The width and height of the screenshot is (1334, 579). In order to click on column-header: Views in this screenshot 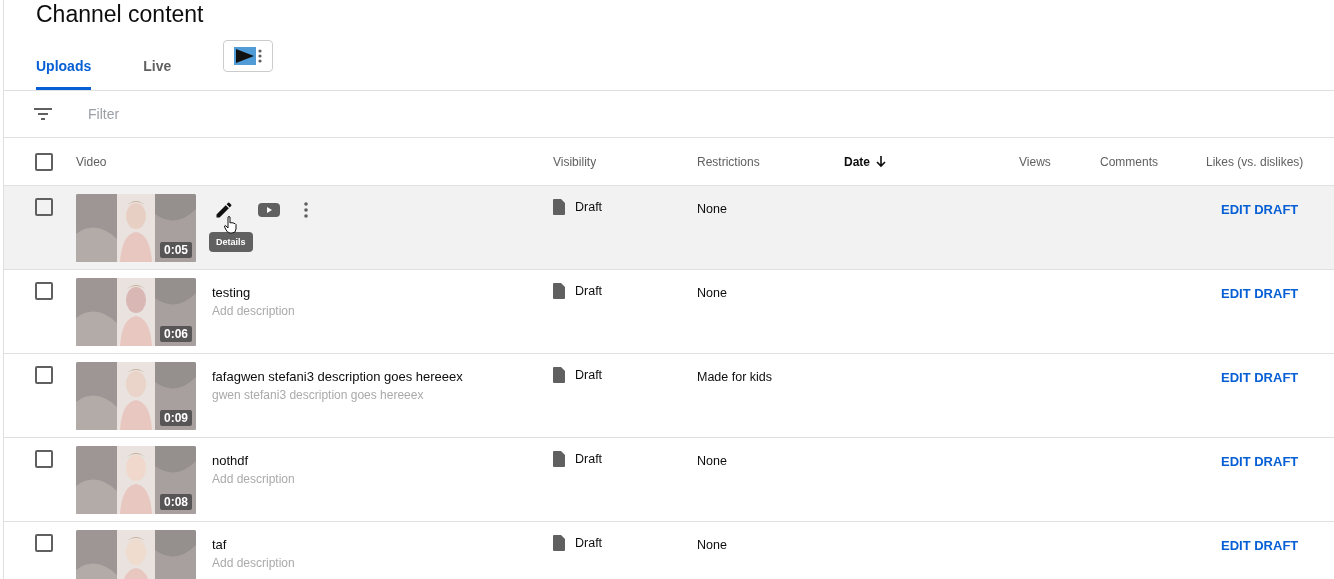, I will do `click(1035, 161)`.